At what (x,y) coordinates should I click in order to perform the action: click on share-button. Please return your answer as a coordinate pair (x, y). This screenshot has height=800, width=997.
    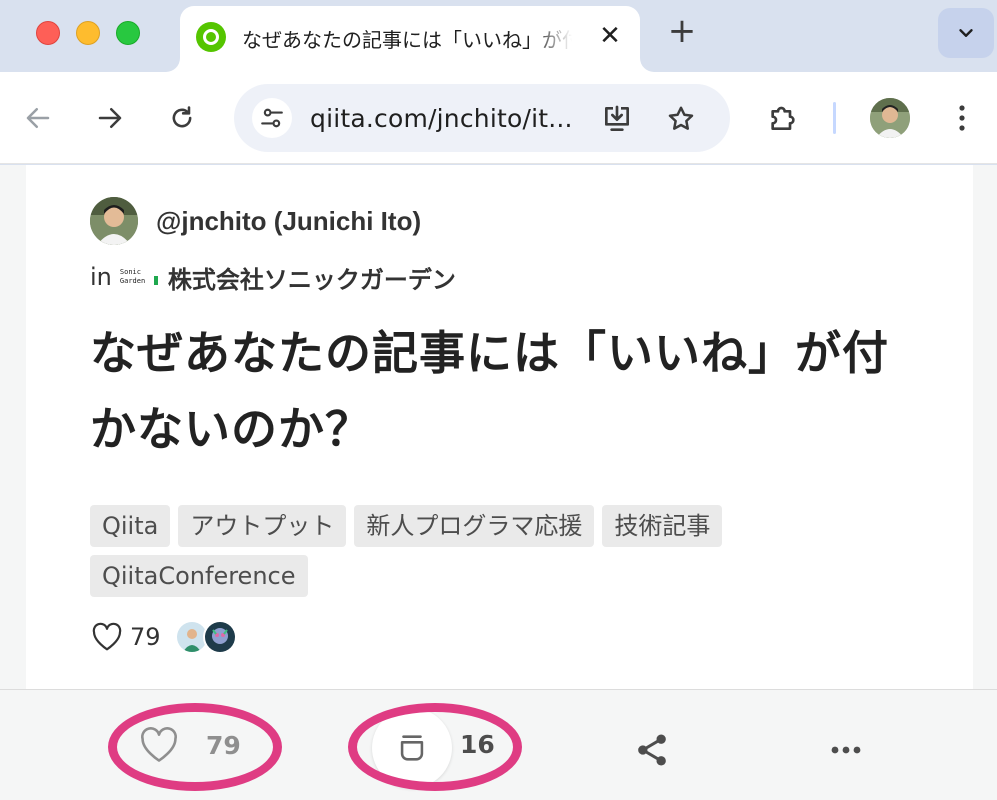
    Looking at the image, I should click on (652, 750).